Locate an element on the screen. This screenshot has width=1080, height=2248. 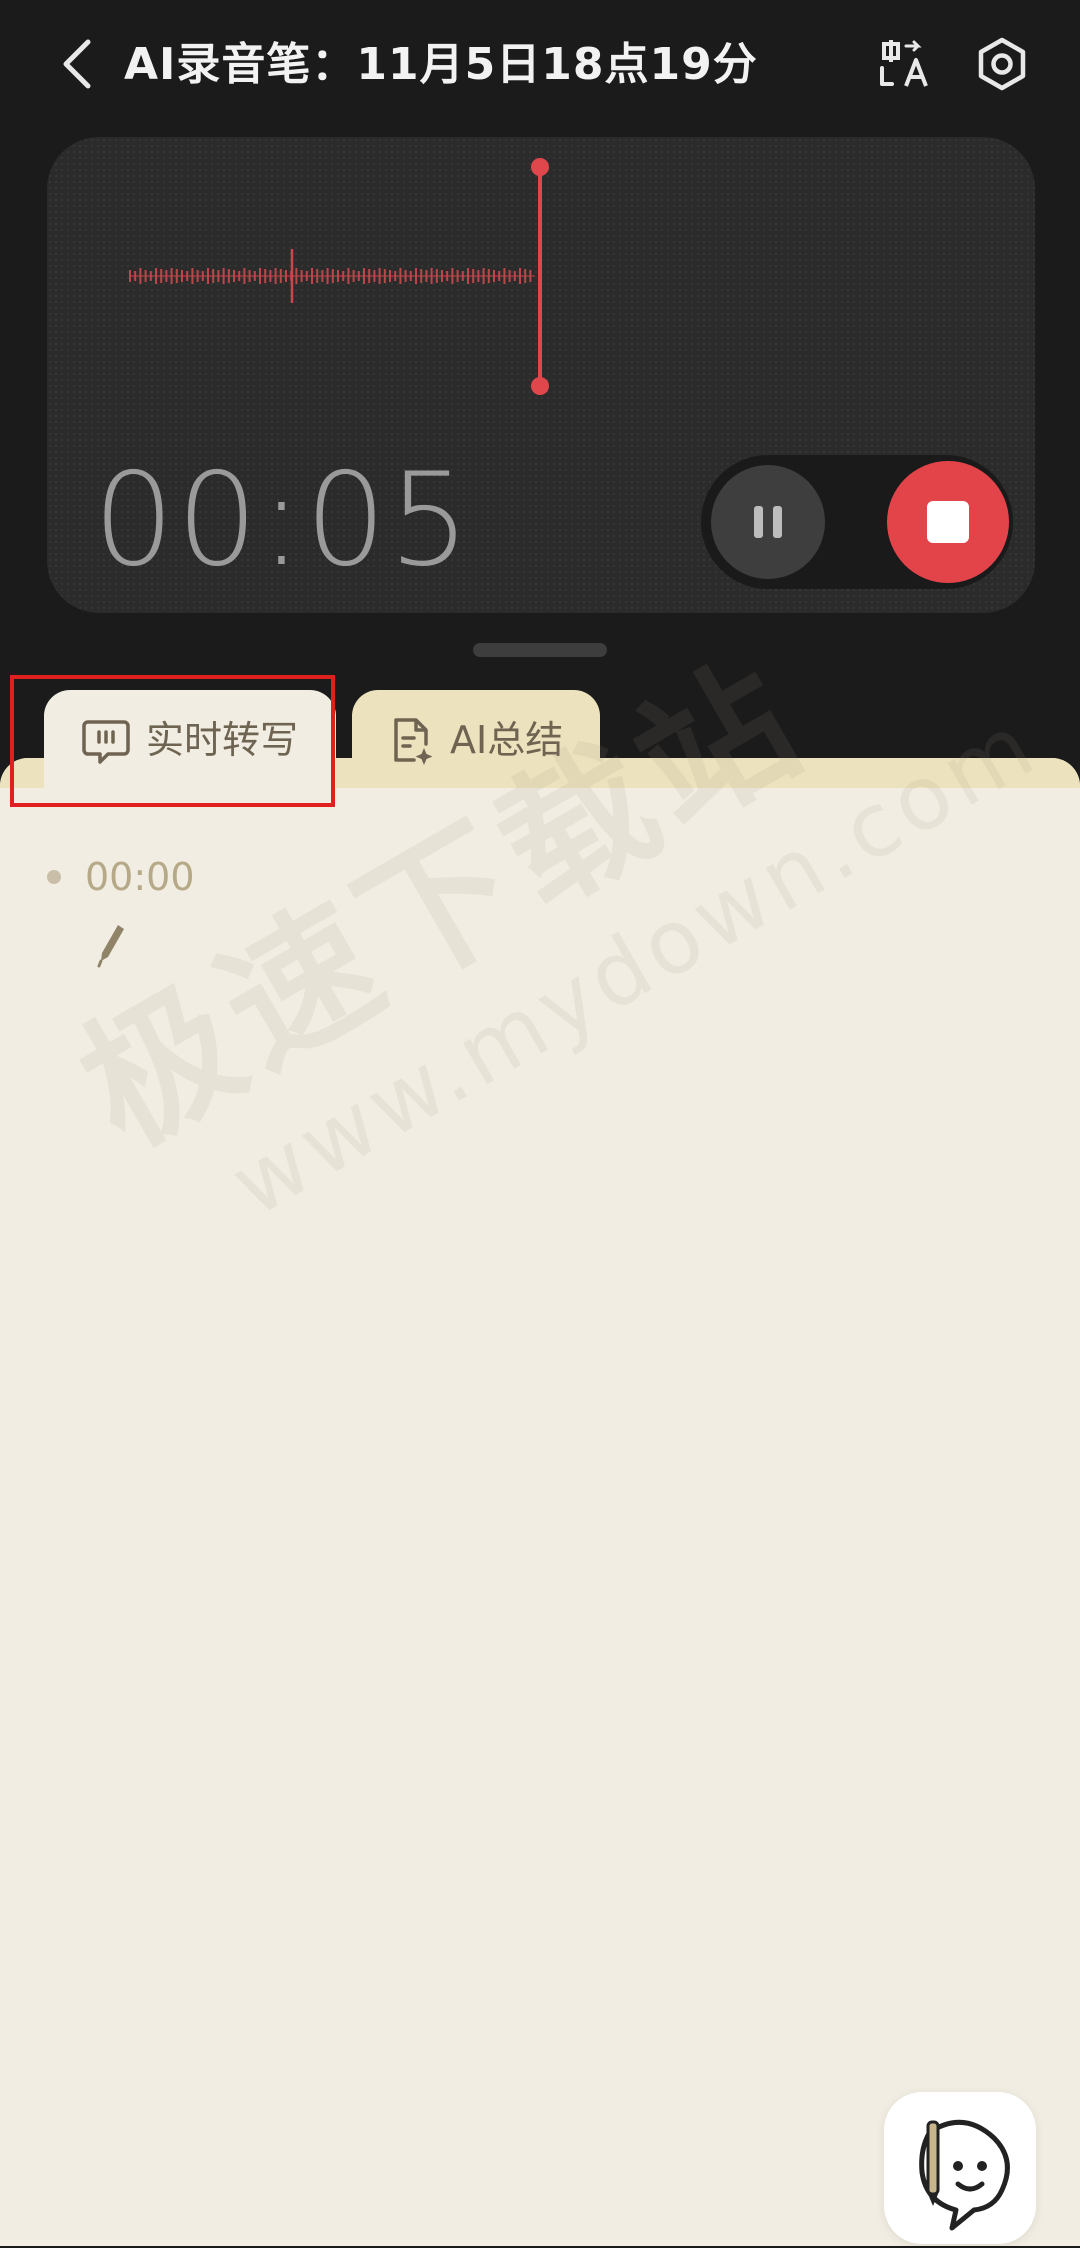
tab-ai-summary: AI总结 is located at coordinates (476, 730).